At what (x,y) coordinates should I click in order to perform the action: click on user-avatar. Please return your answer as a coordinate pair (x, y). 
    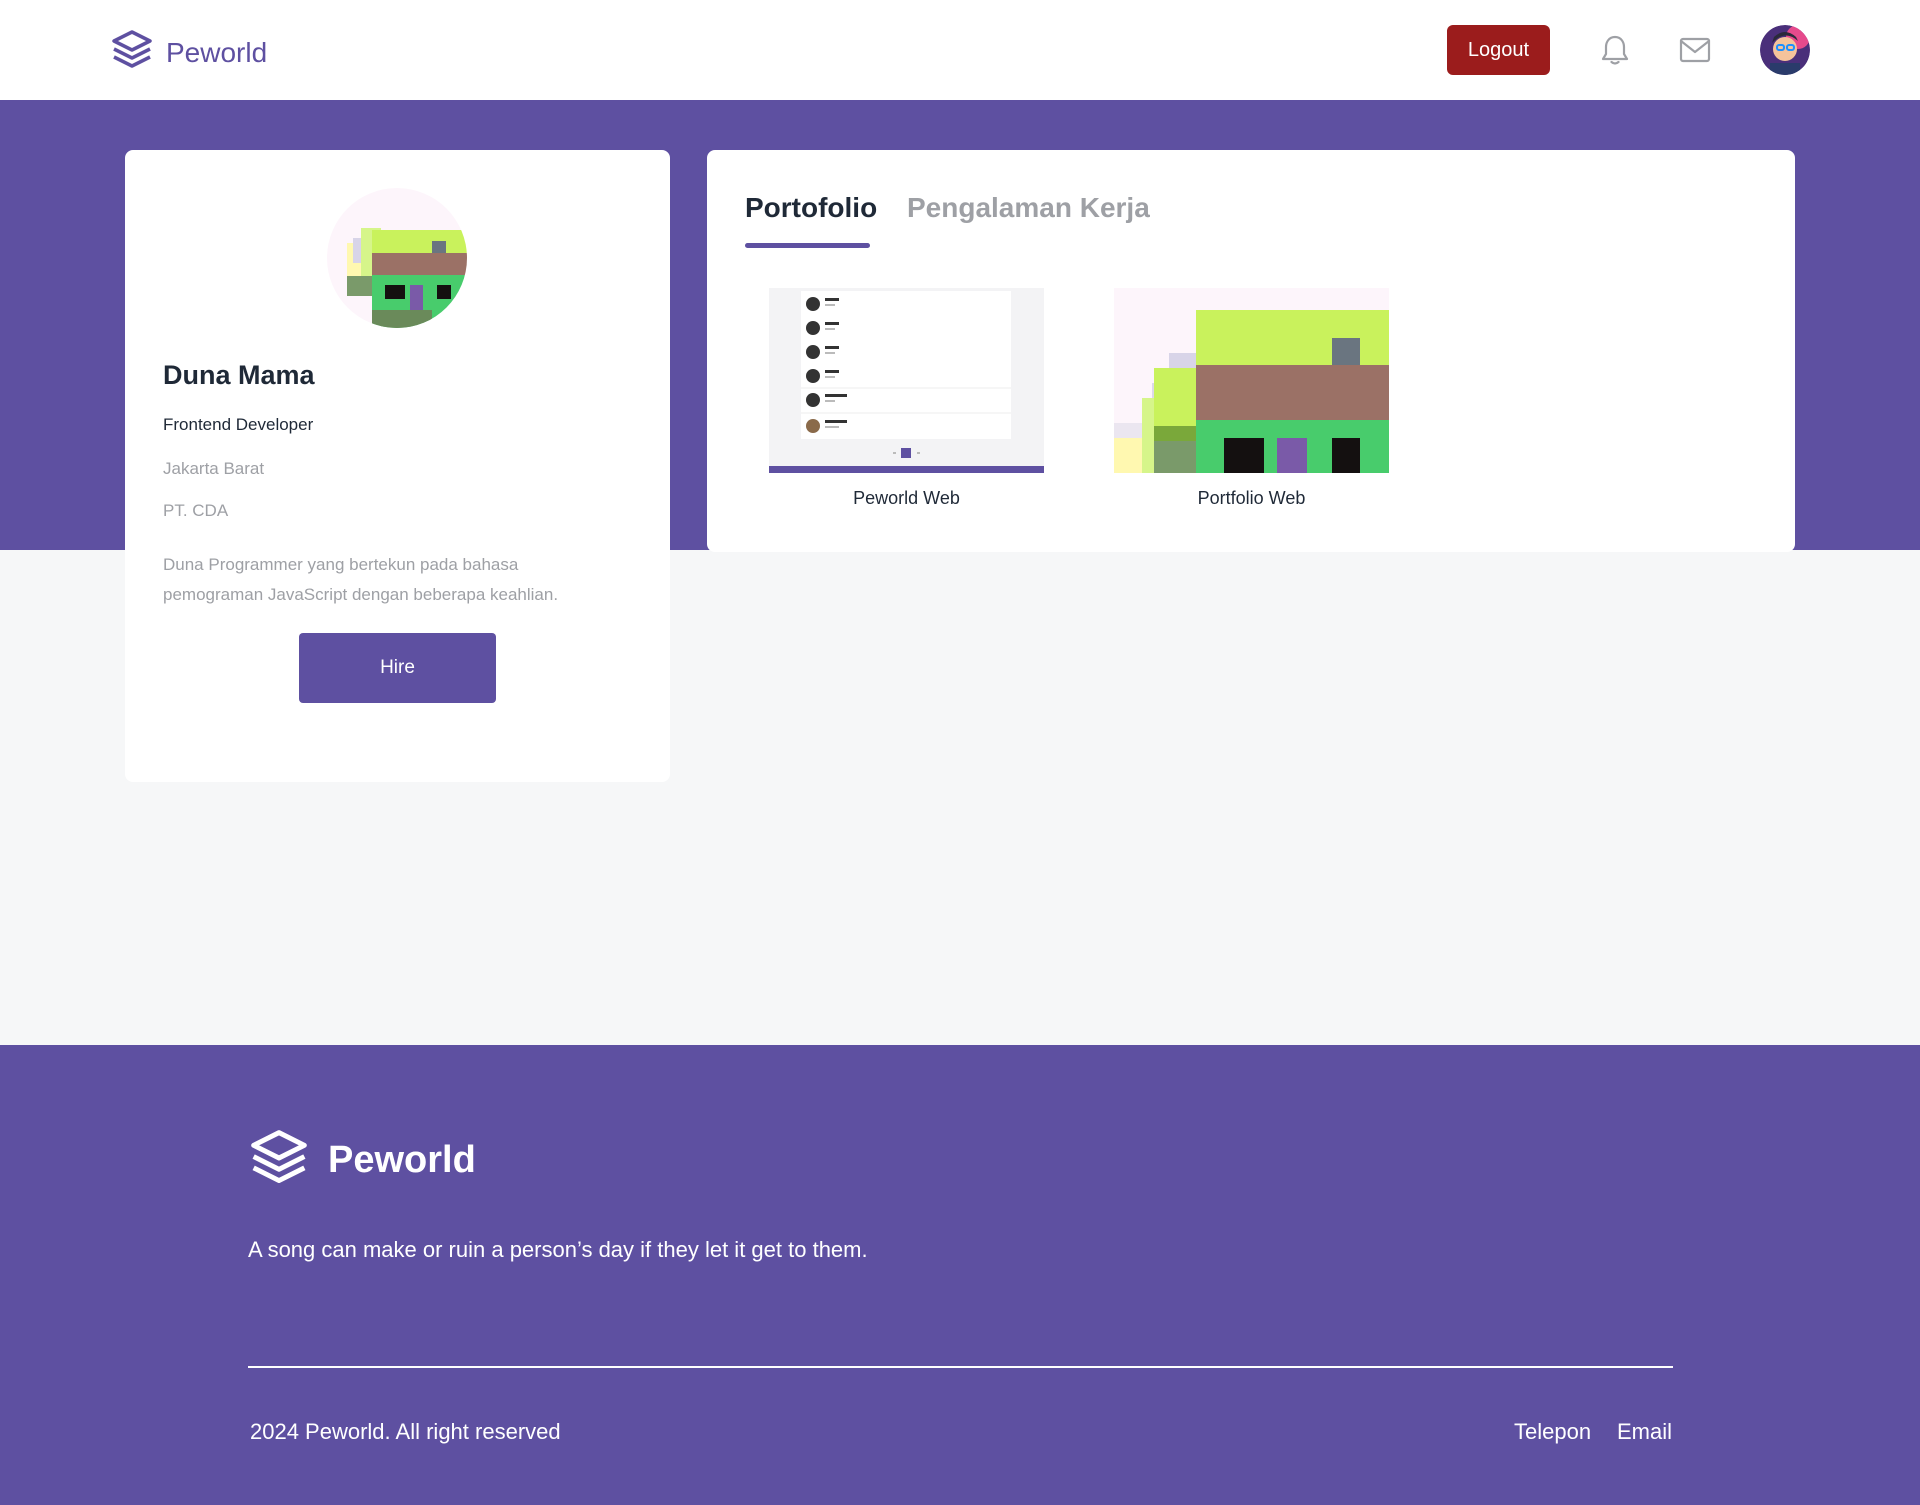
    Looking at the image, I should click on (1785, 50).